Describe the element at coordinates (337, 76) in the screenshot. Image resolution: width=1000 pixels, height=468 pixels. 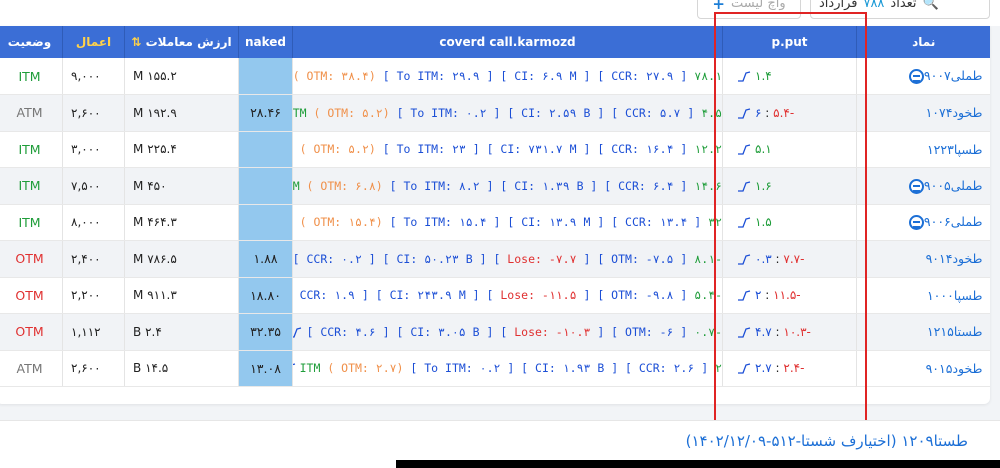
I see `covered-call-segment: OTM: ۳۸.۴` at that location.